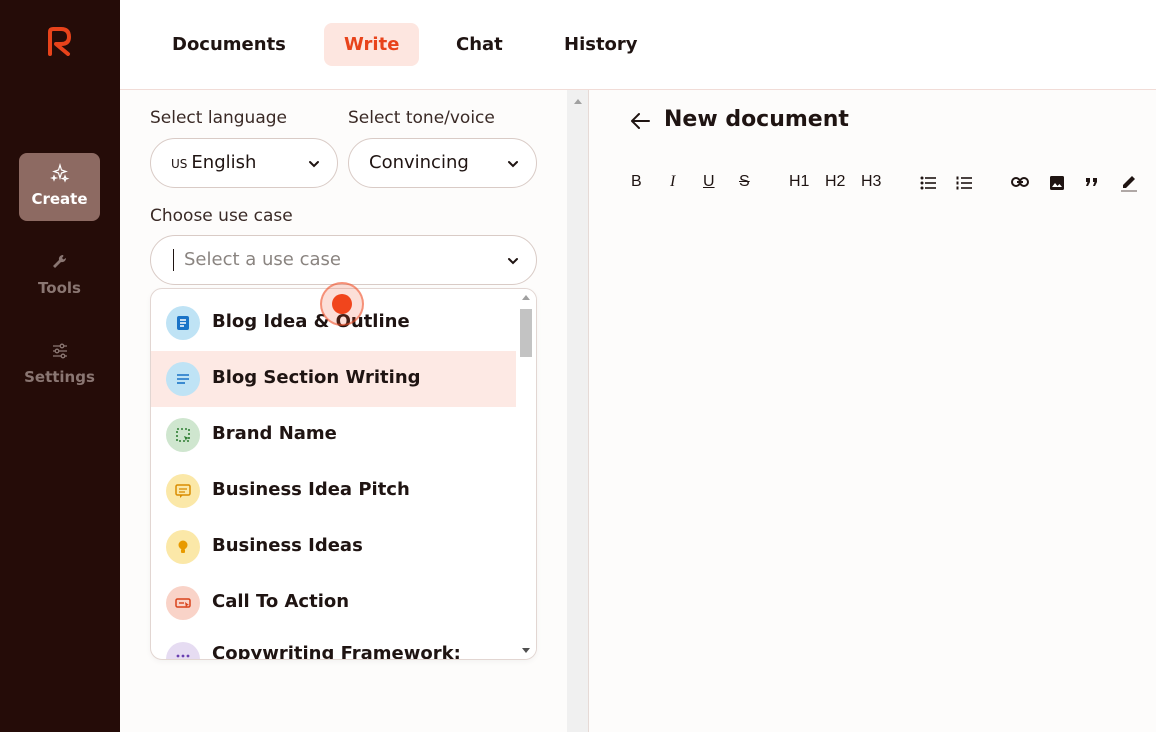  I want to click on sidebar-item-label: Tools, so click(59, 288).